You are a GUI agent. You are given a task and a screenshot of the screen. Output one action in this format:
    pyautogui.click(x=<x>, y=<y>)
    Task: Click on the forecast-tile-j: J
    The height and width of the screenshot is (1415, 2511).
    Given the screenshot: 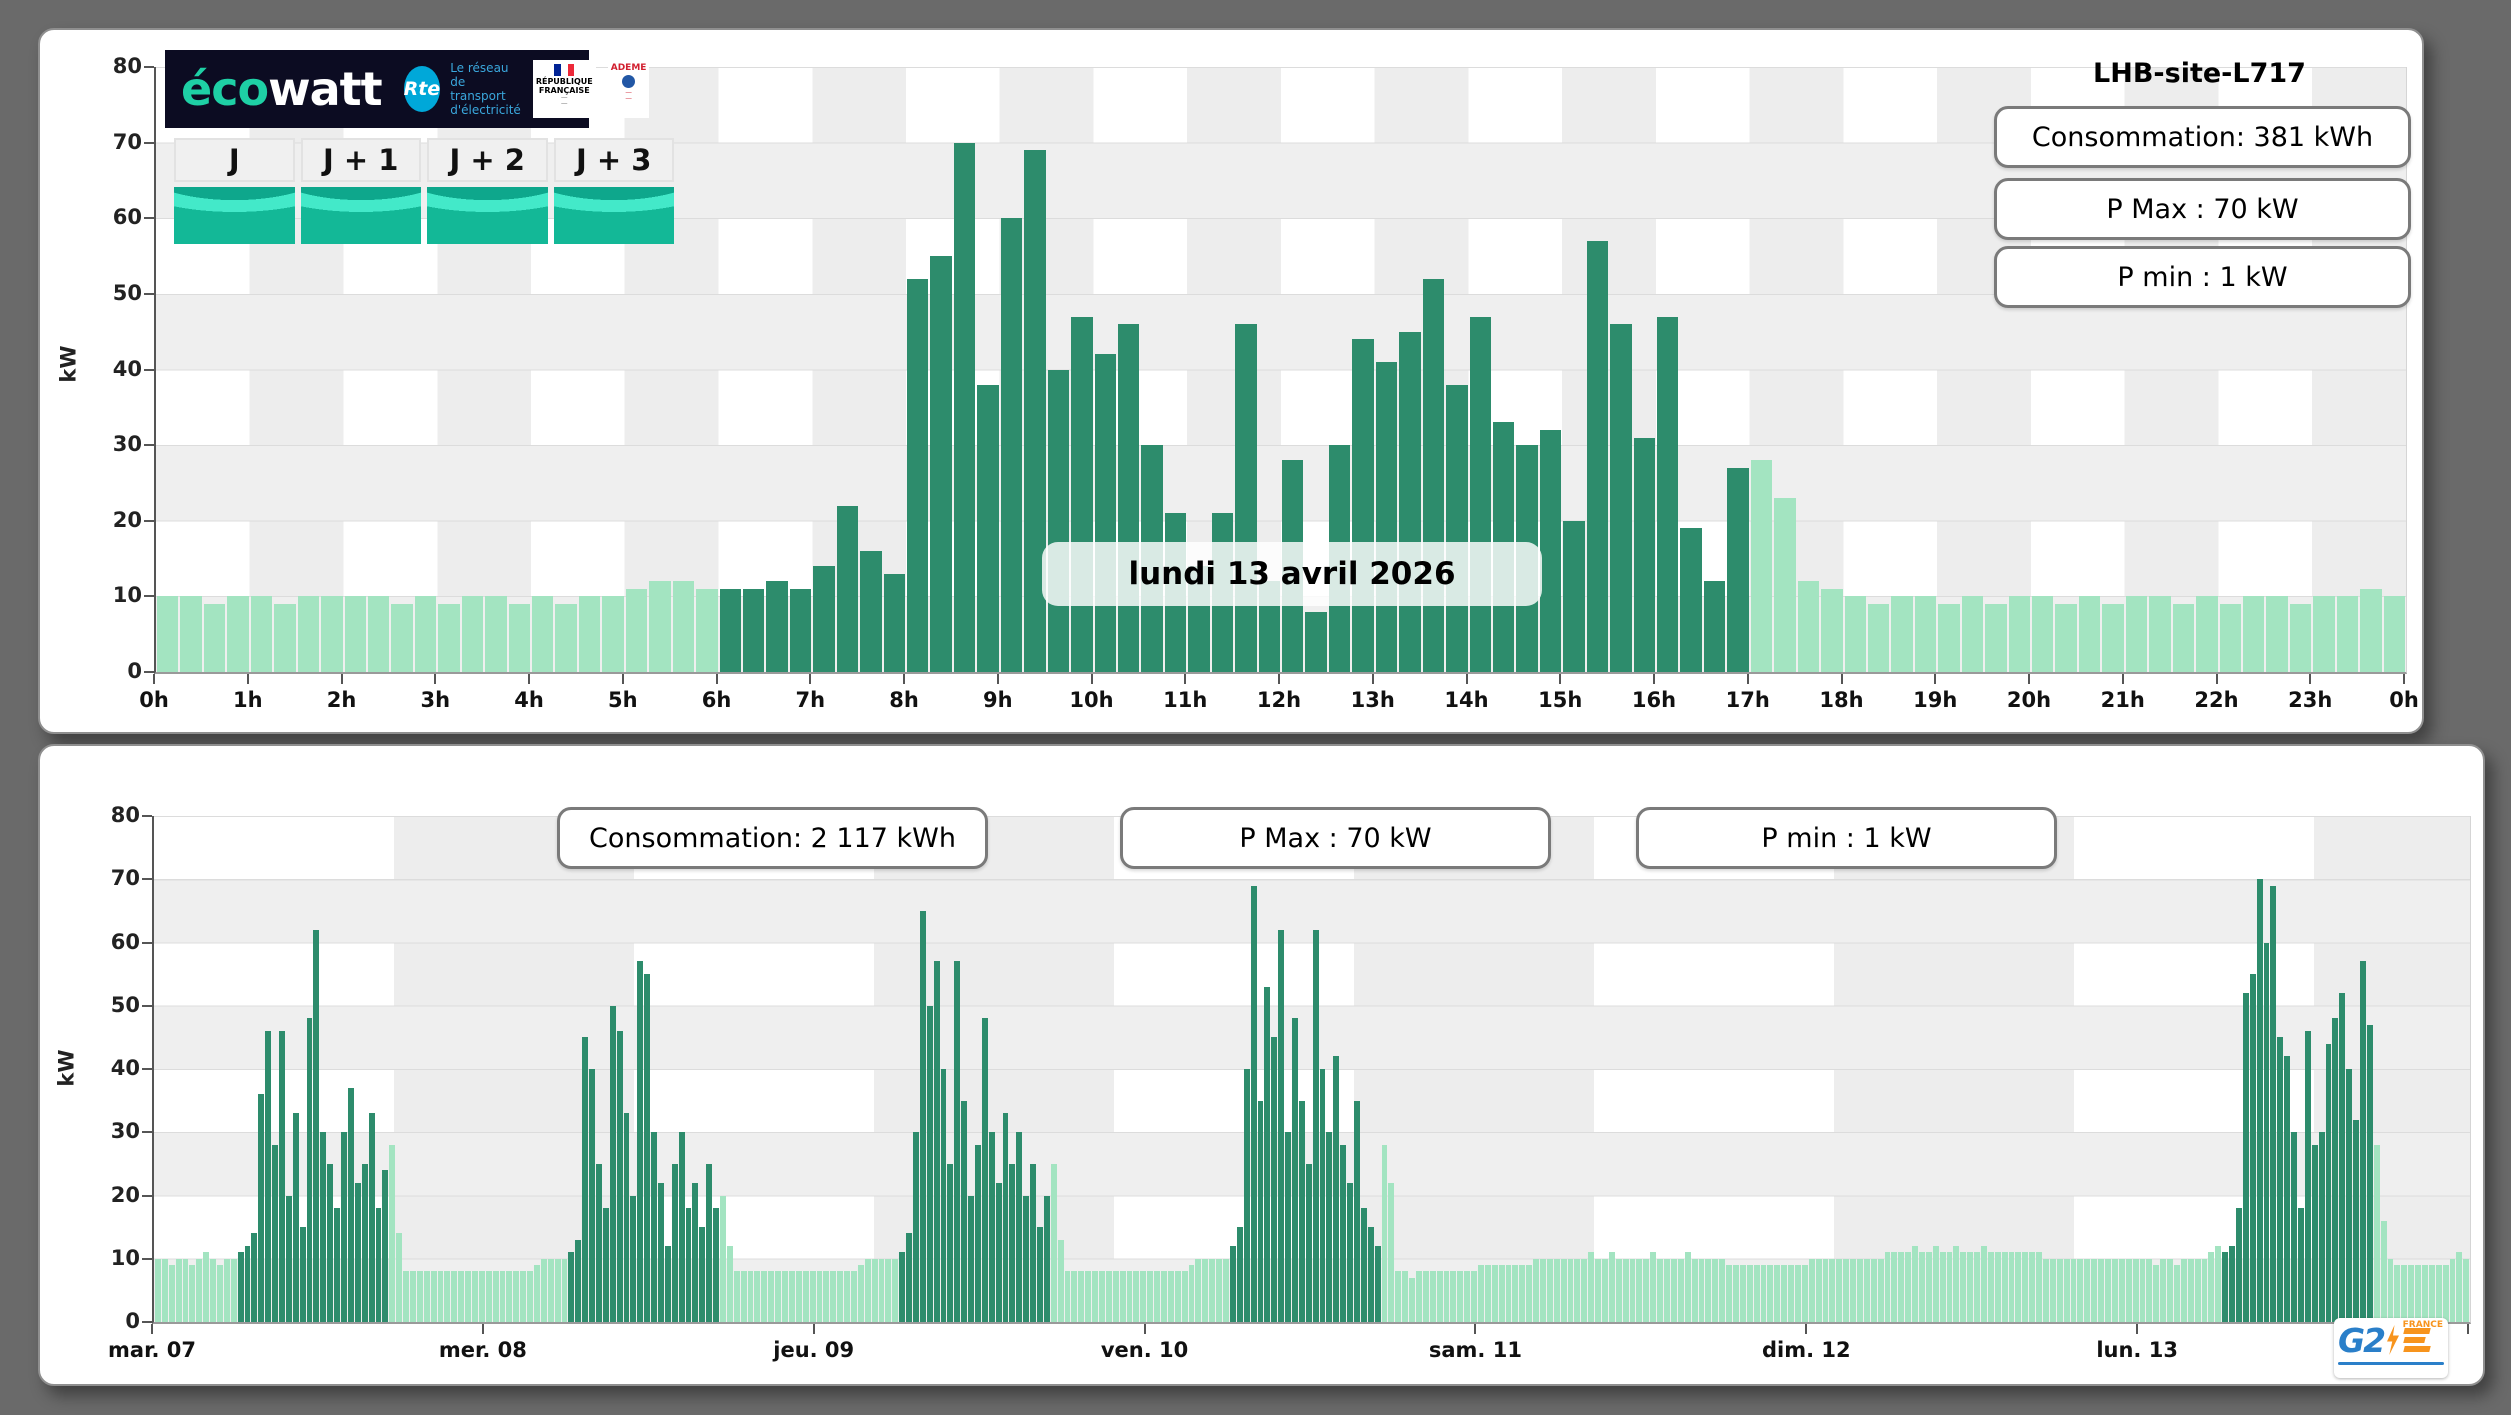 What is the action you would take?
    pyautogui.click(x=234, y=191)
    